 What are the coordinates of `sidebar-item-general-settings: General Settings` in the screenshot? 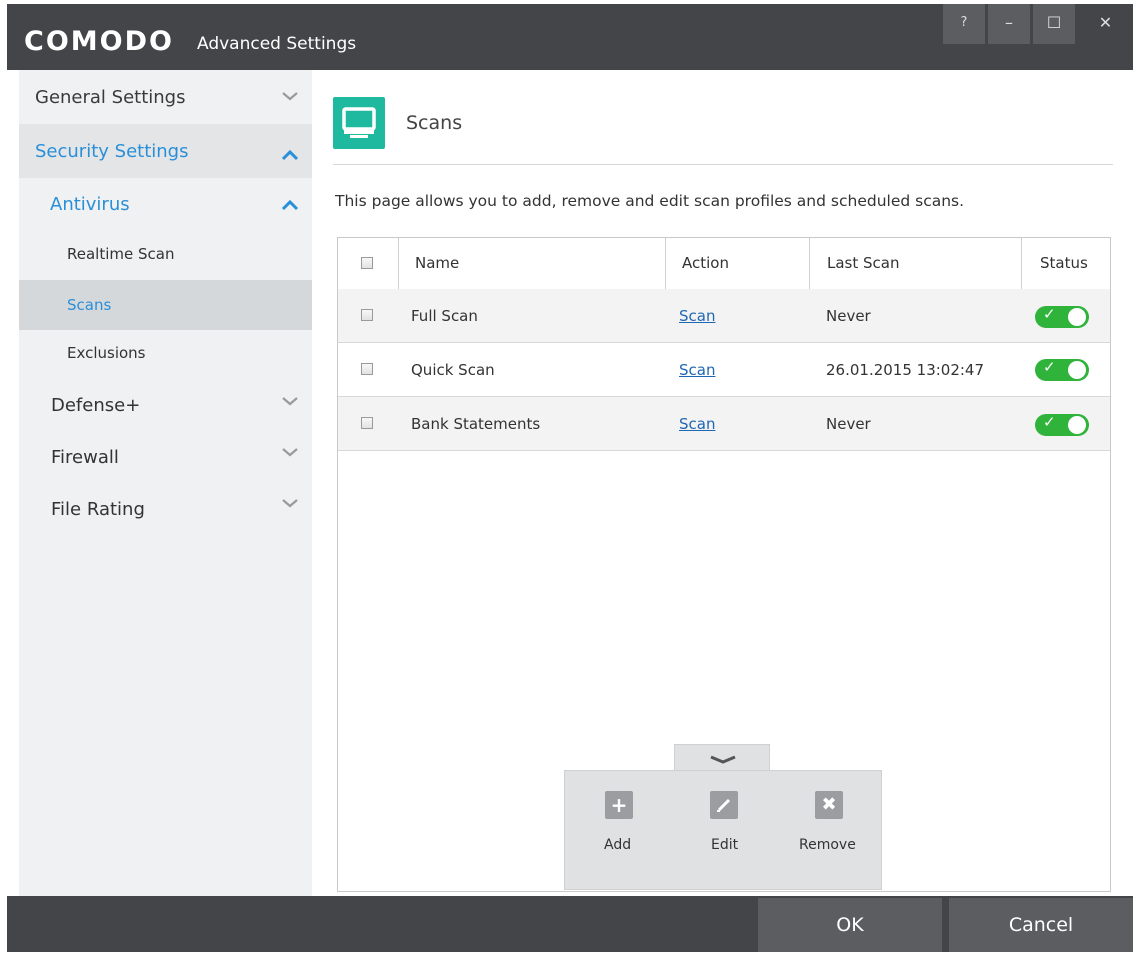 It's located at (165, 97).